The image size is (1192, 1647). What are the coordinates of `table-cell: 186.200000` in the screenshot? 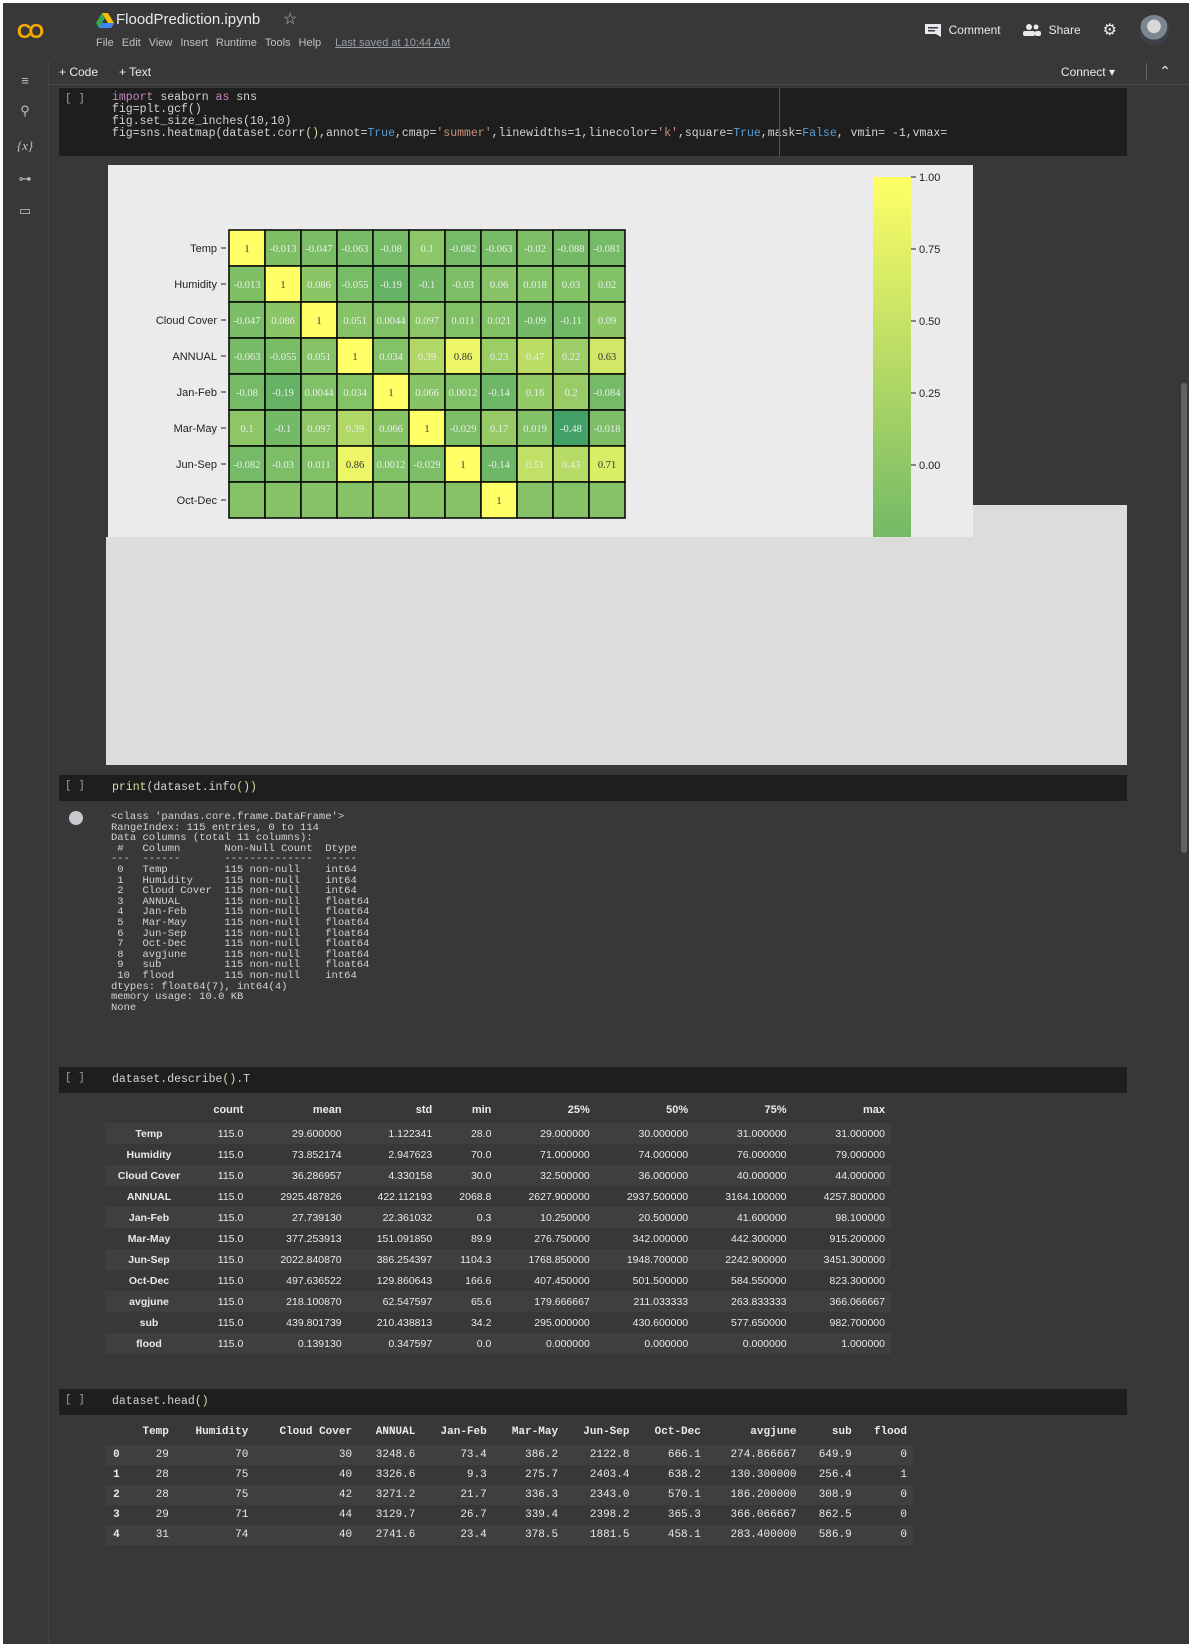 It's located at (763, 1495).